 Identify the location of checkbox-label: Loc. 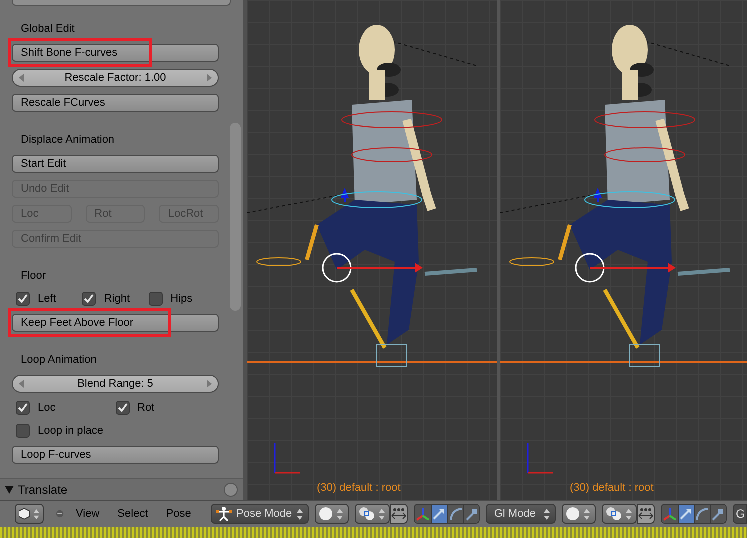
(47, 408).